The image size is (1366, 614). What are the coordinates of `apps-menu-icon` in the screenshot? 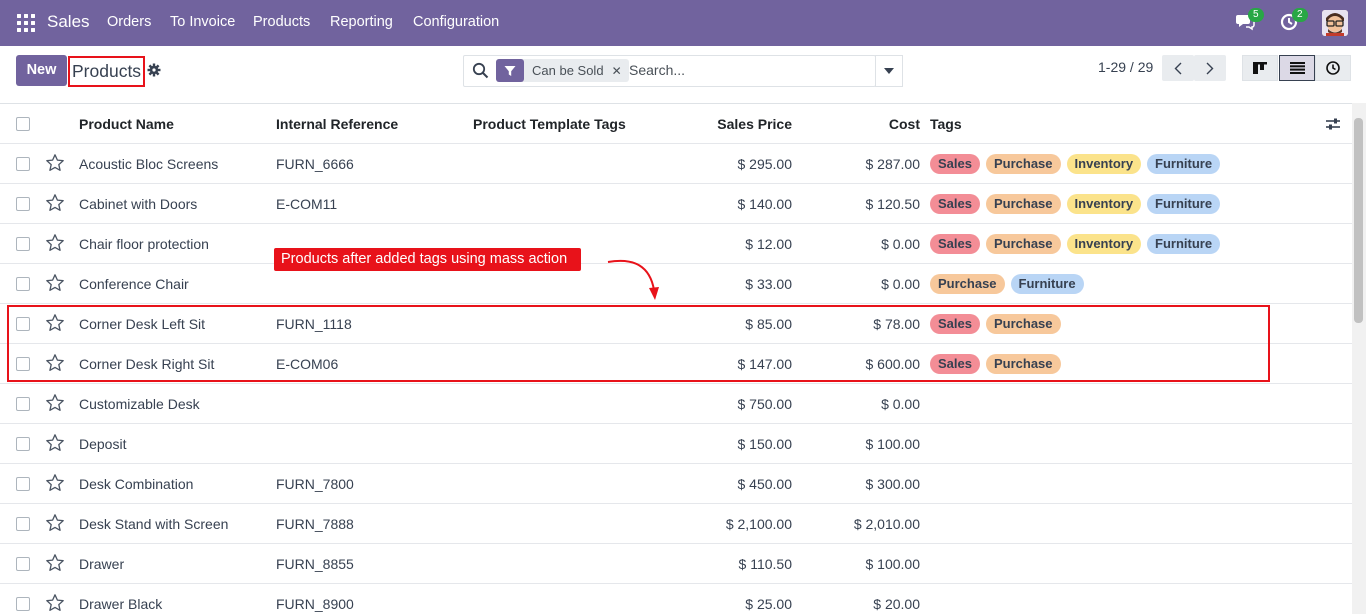 It's located at (26, 23).